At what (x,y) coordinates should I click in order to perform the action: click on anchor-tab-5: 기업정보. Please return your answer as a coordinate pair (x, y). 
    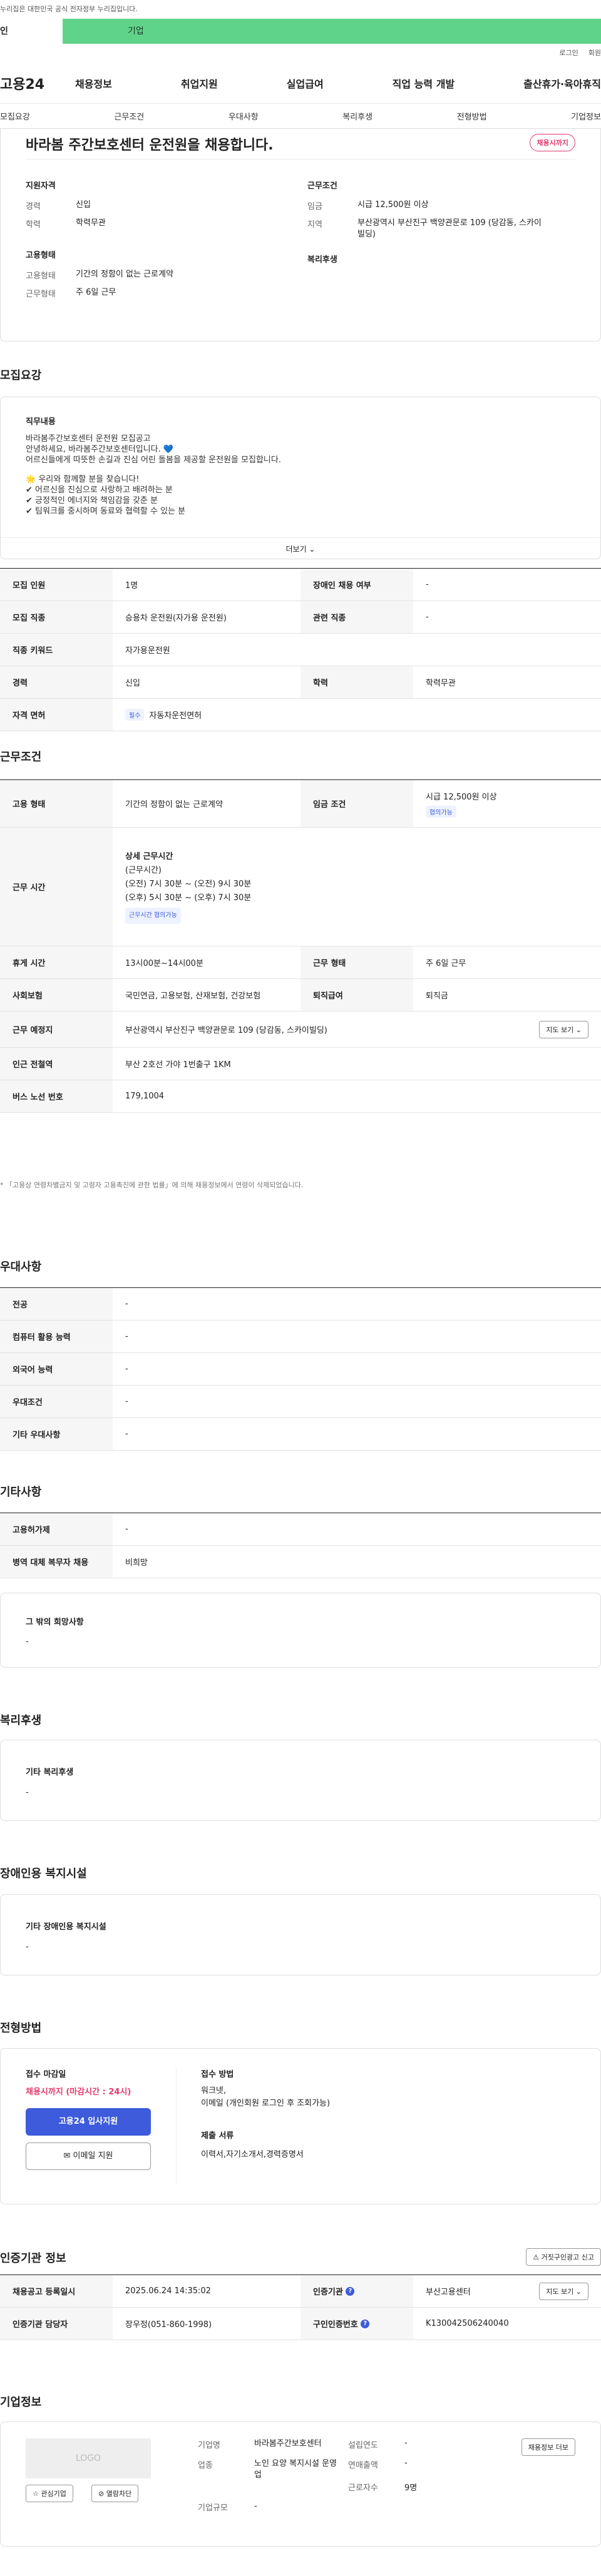
    Looking at the image, I should click on (586, 116).